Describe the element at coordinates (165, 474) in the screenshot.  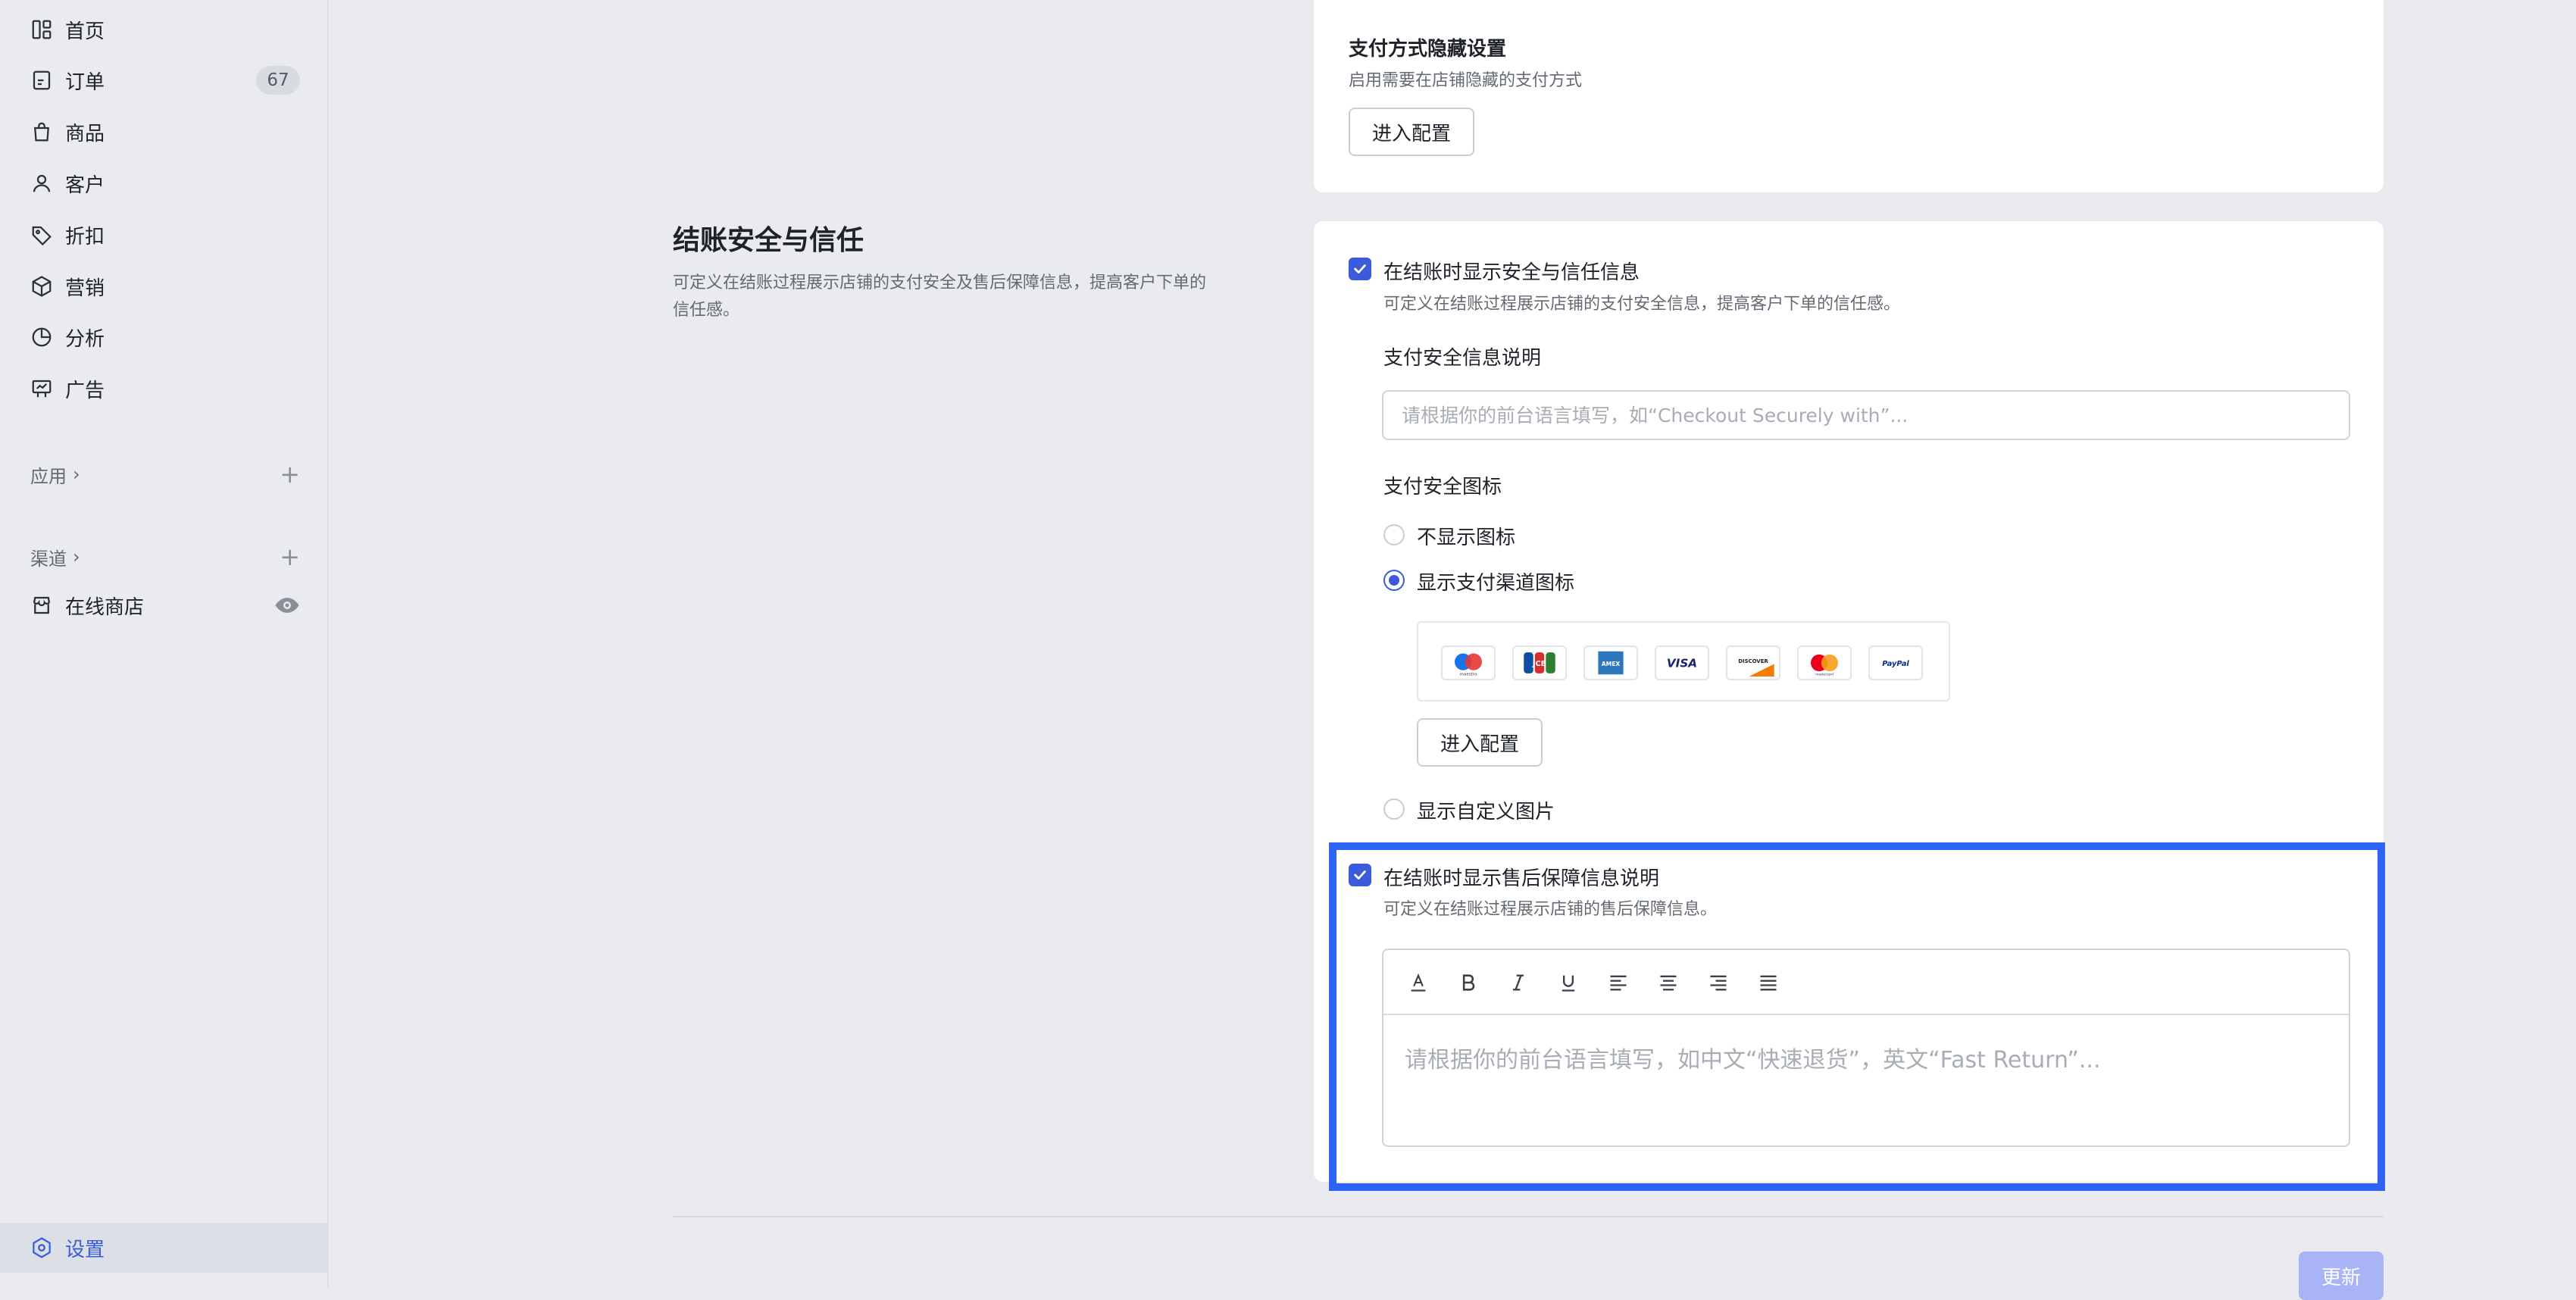
I see `apps-section-header: 应用 › +` at that location.